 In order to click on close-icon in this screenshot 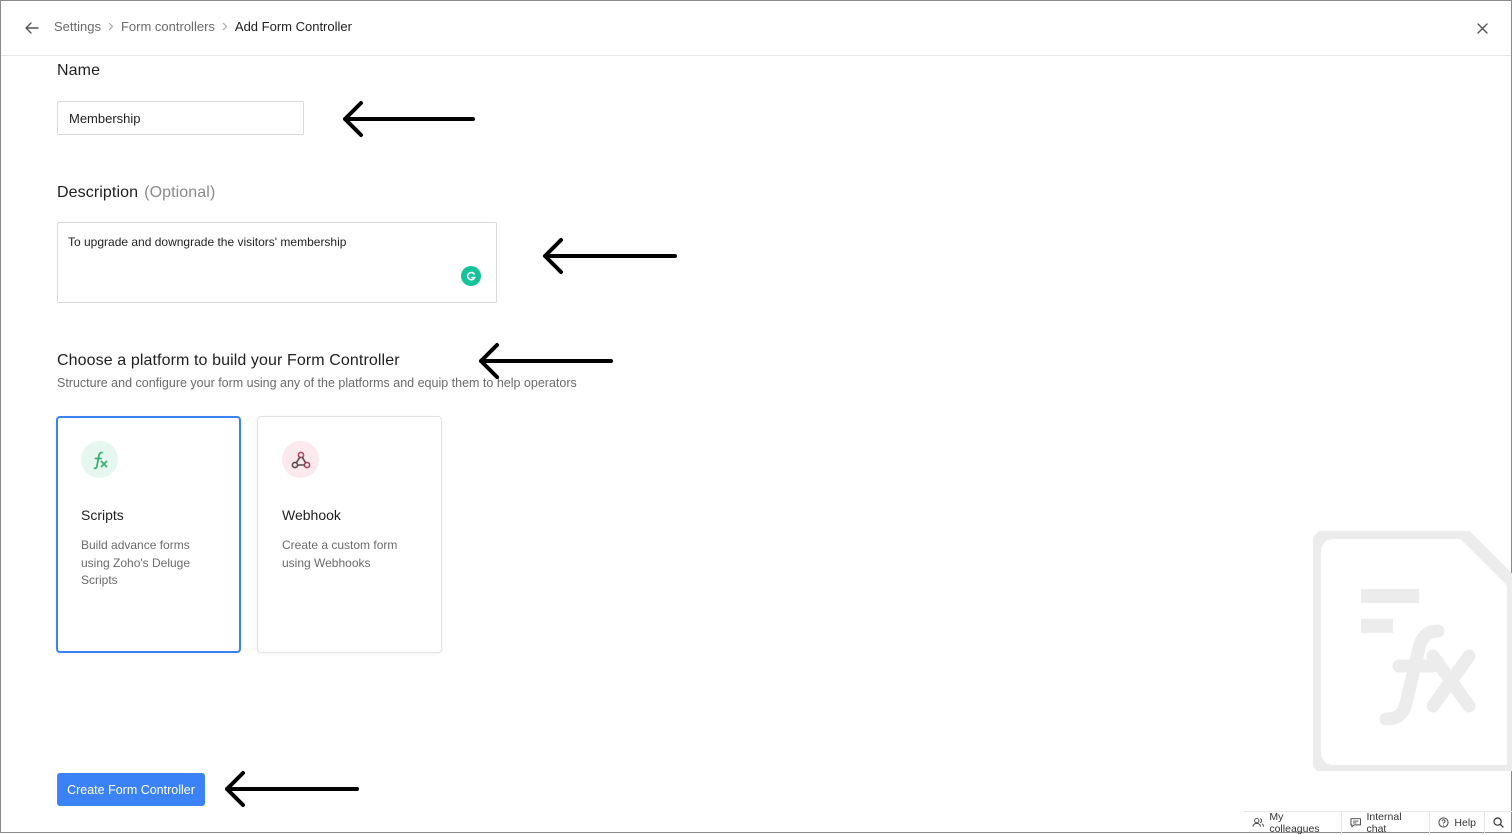, I will do `click(1482, 28)`.